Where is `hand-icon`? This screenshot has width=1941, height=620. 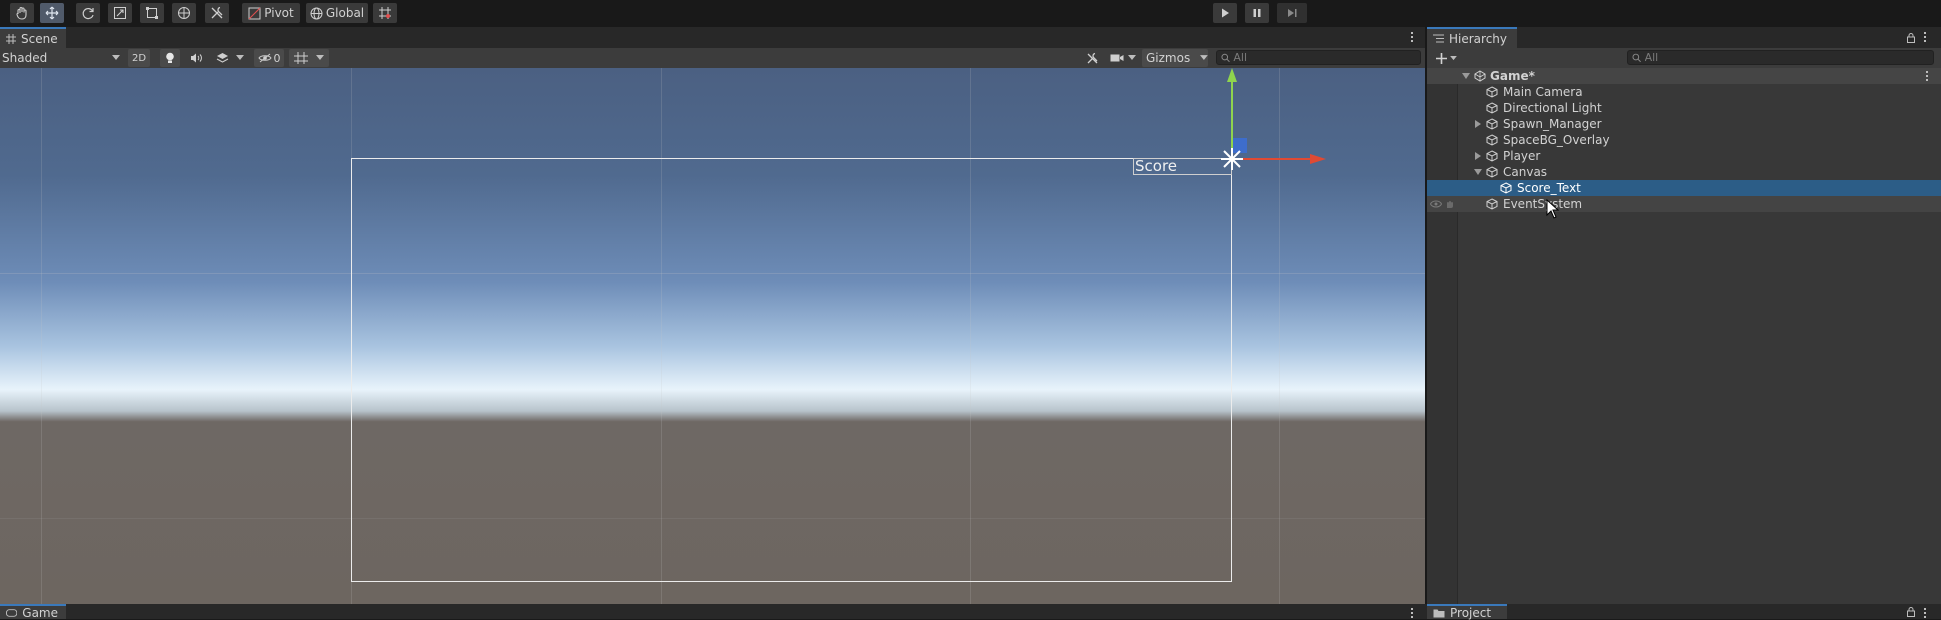 hand-icon is located at coordinates (21, 13).